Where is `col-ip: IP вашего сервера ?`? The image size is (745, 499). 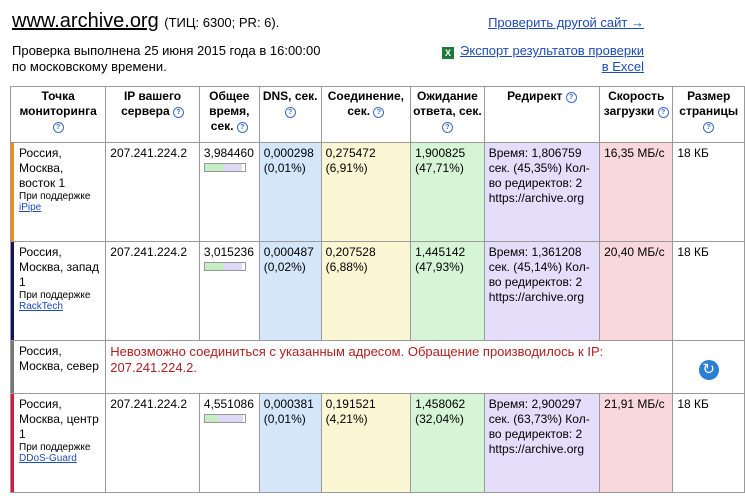 col-ip: IP вашего сервера ? is located at coordinates (152, 114).